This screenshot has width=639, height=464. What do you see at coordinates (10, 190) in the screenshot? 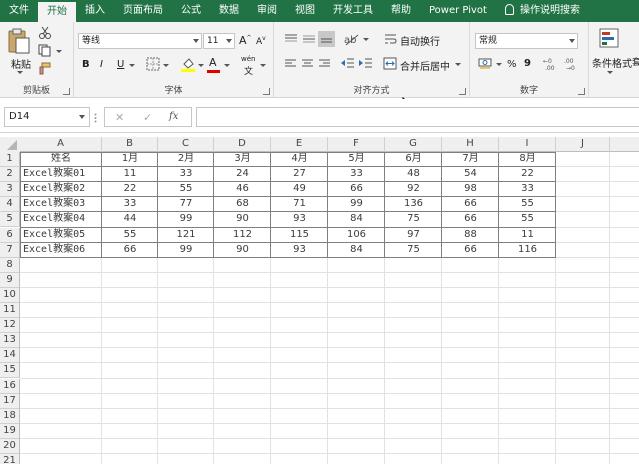
I see `row-header-3: 3` at bounding box center [10, 190].